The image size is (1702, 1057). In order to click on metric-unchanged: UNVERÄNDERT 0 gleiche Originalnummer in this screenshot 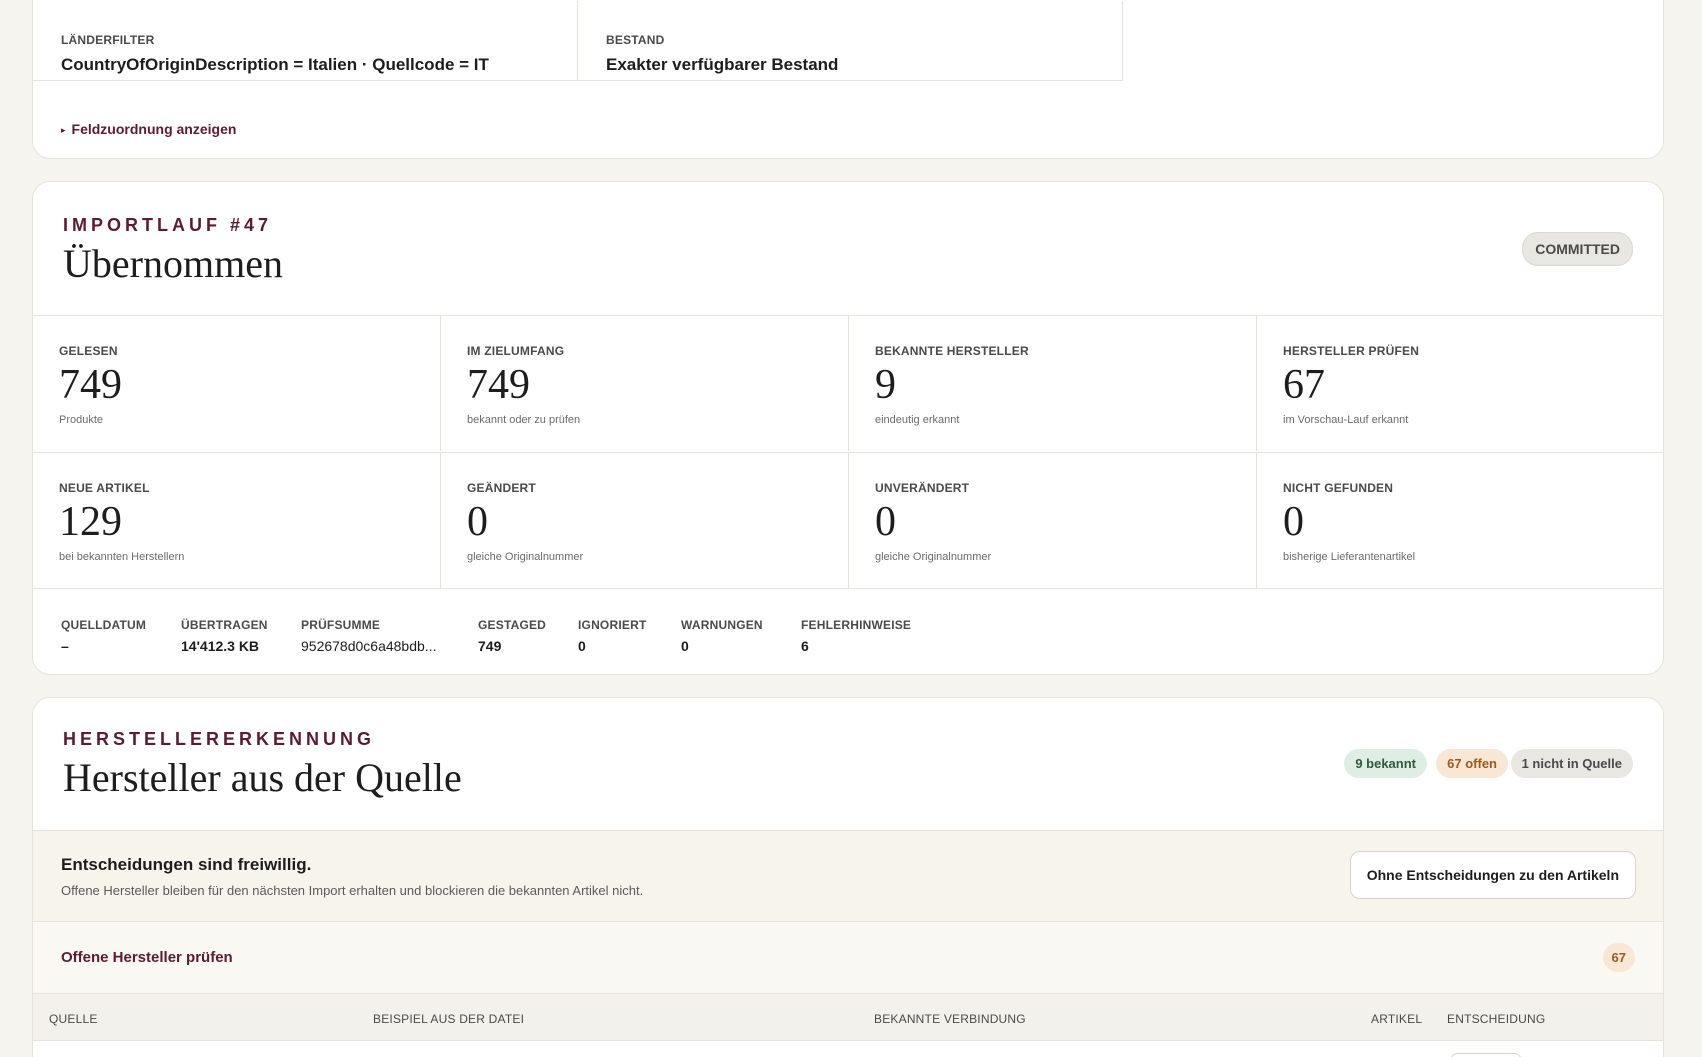, I will do `click(1053, 520)`.